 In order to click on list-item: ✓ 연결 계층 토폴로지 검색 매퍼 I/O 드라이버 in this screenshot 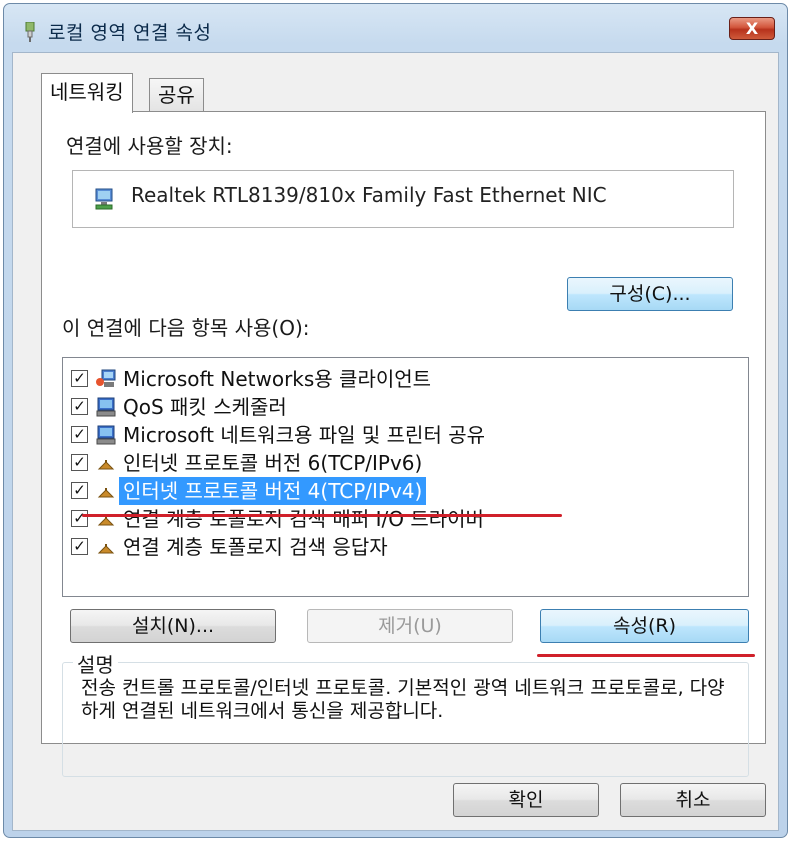, I will do `click(401, 519)`.